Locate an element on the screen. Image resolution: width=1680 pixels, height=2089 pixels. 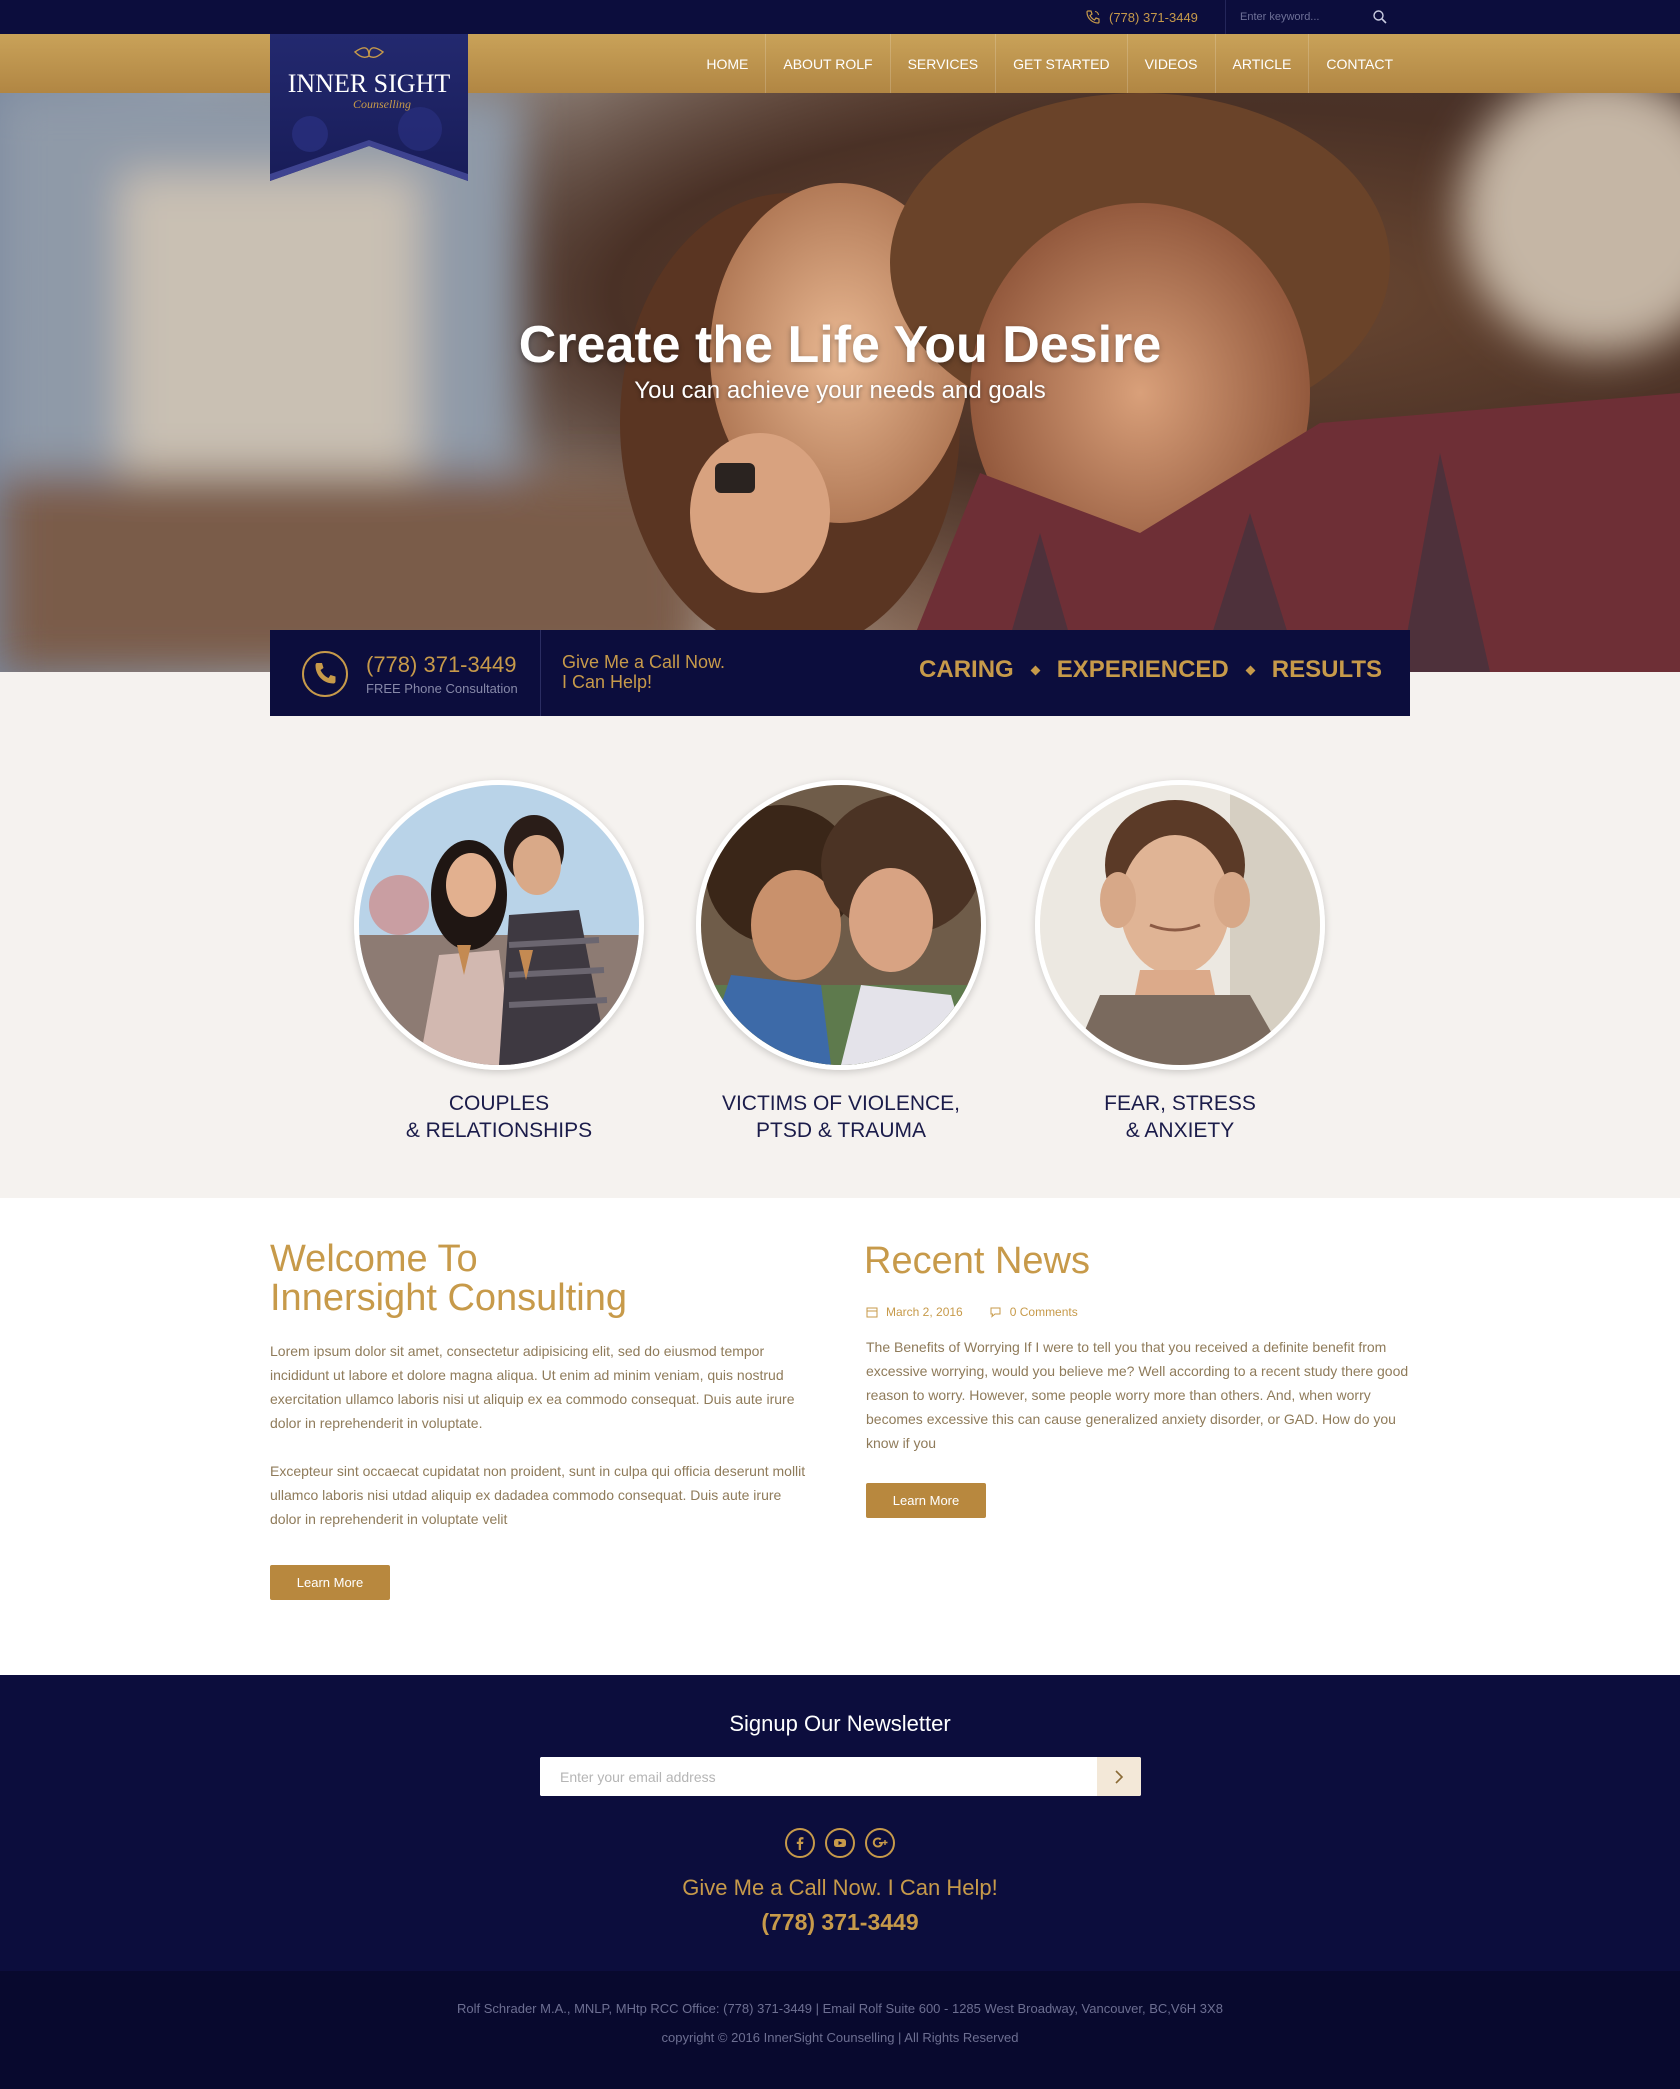
logo: INNER SIGHT Counselling is located at coordinates (369, 107).